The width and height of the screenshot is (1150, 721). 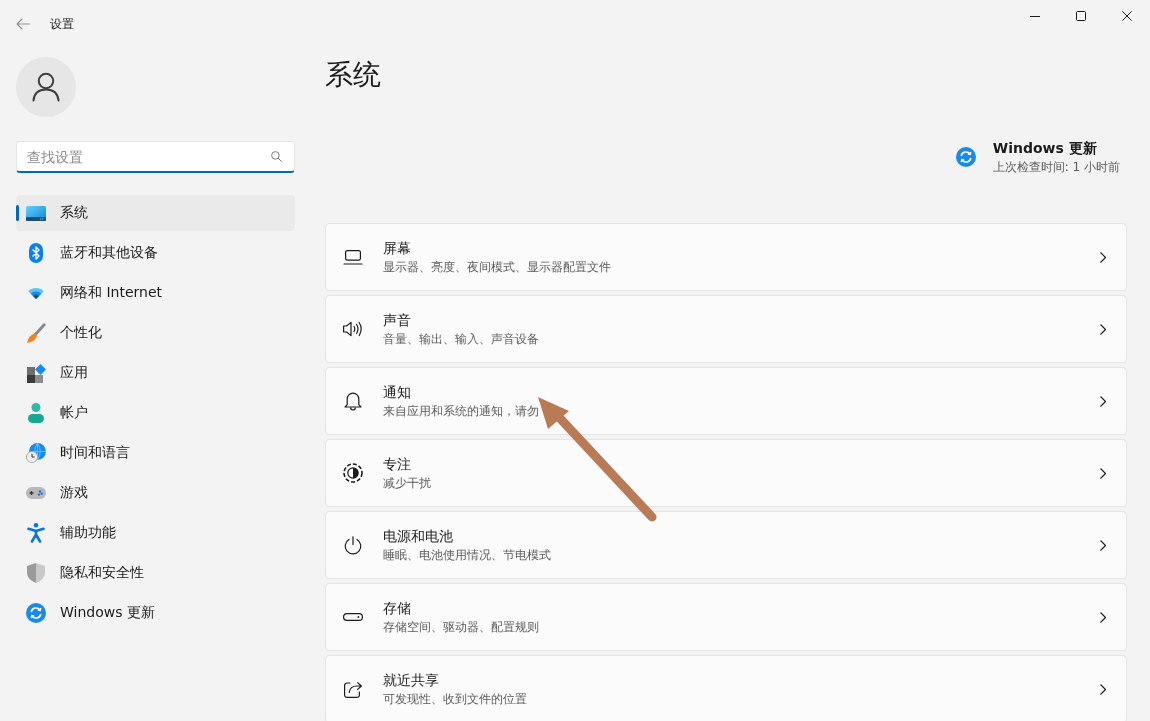 What do you see at coordinates (353, 75) in the screenshot?
I see `page-title: 系统` at bounding box center [353, 75].